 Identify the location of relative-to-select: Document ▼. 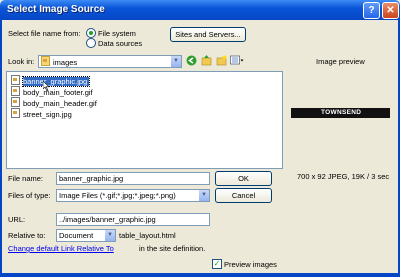
(86, 235).